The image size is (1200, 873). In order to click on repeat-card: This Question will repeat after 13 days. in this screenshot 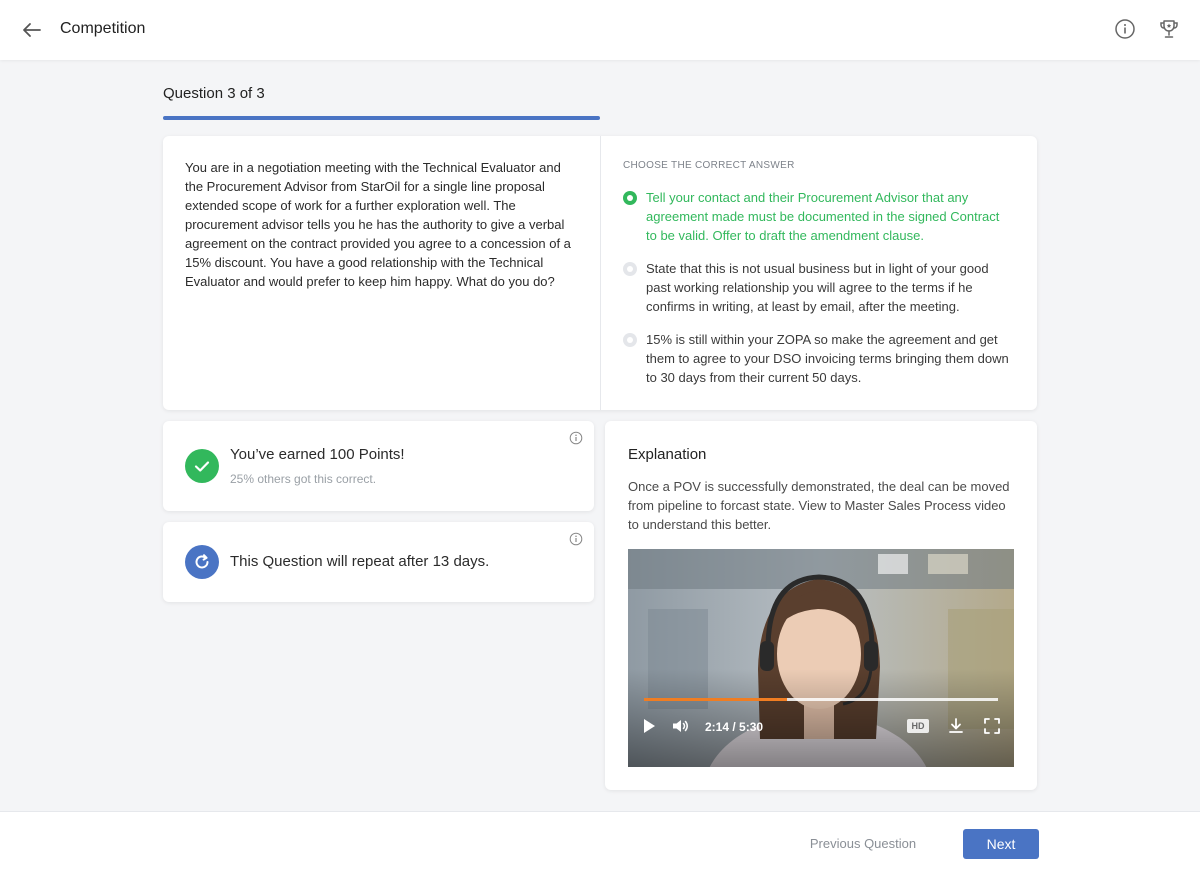, I will do `click(378, 562)`.